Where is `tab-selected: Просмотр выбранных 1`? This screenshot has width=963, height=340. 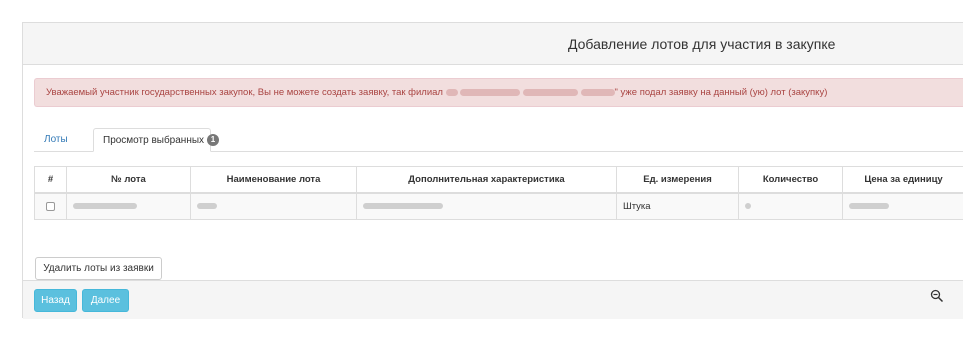 tab-selected: Просмотр выбранных 1 is located at coordinates (156, 140).